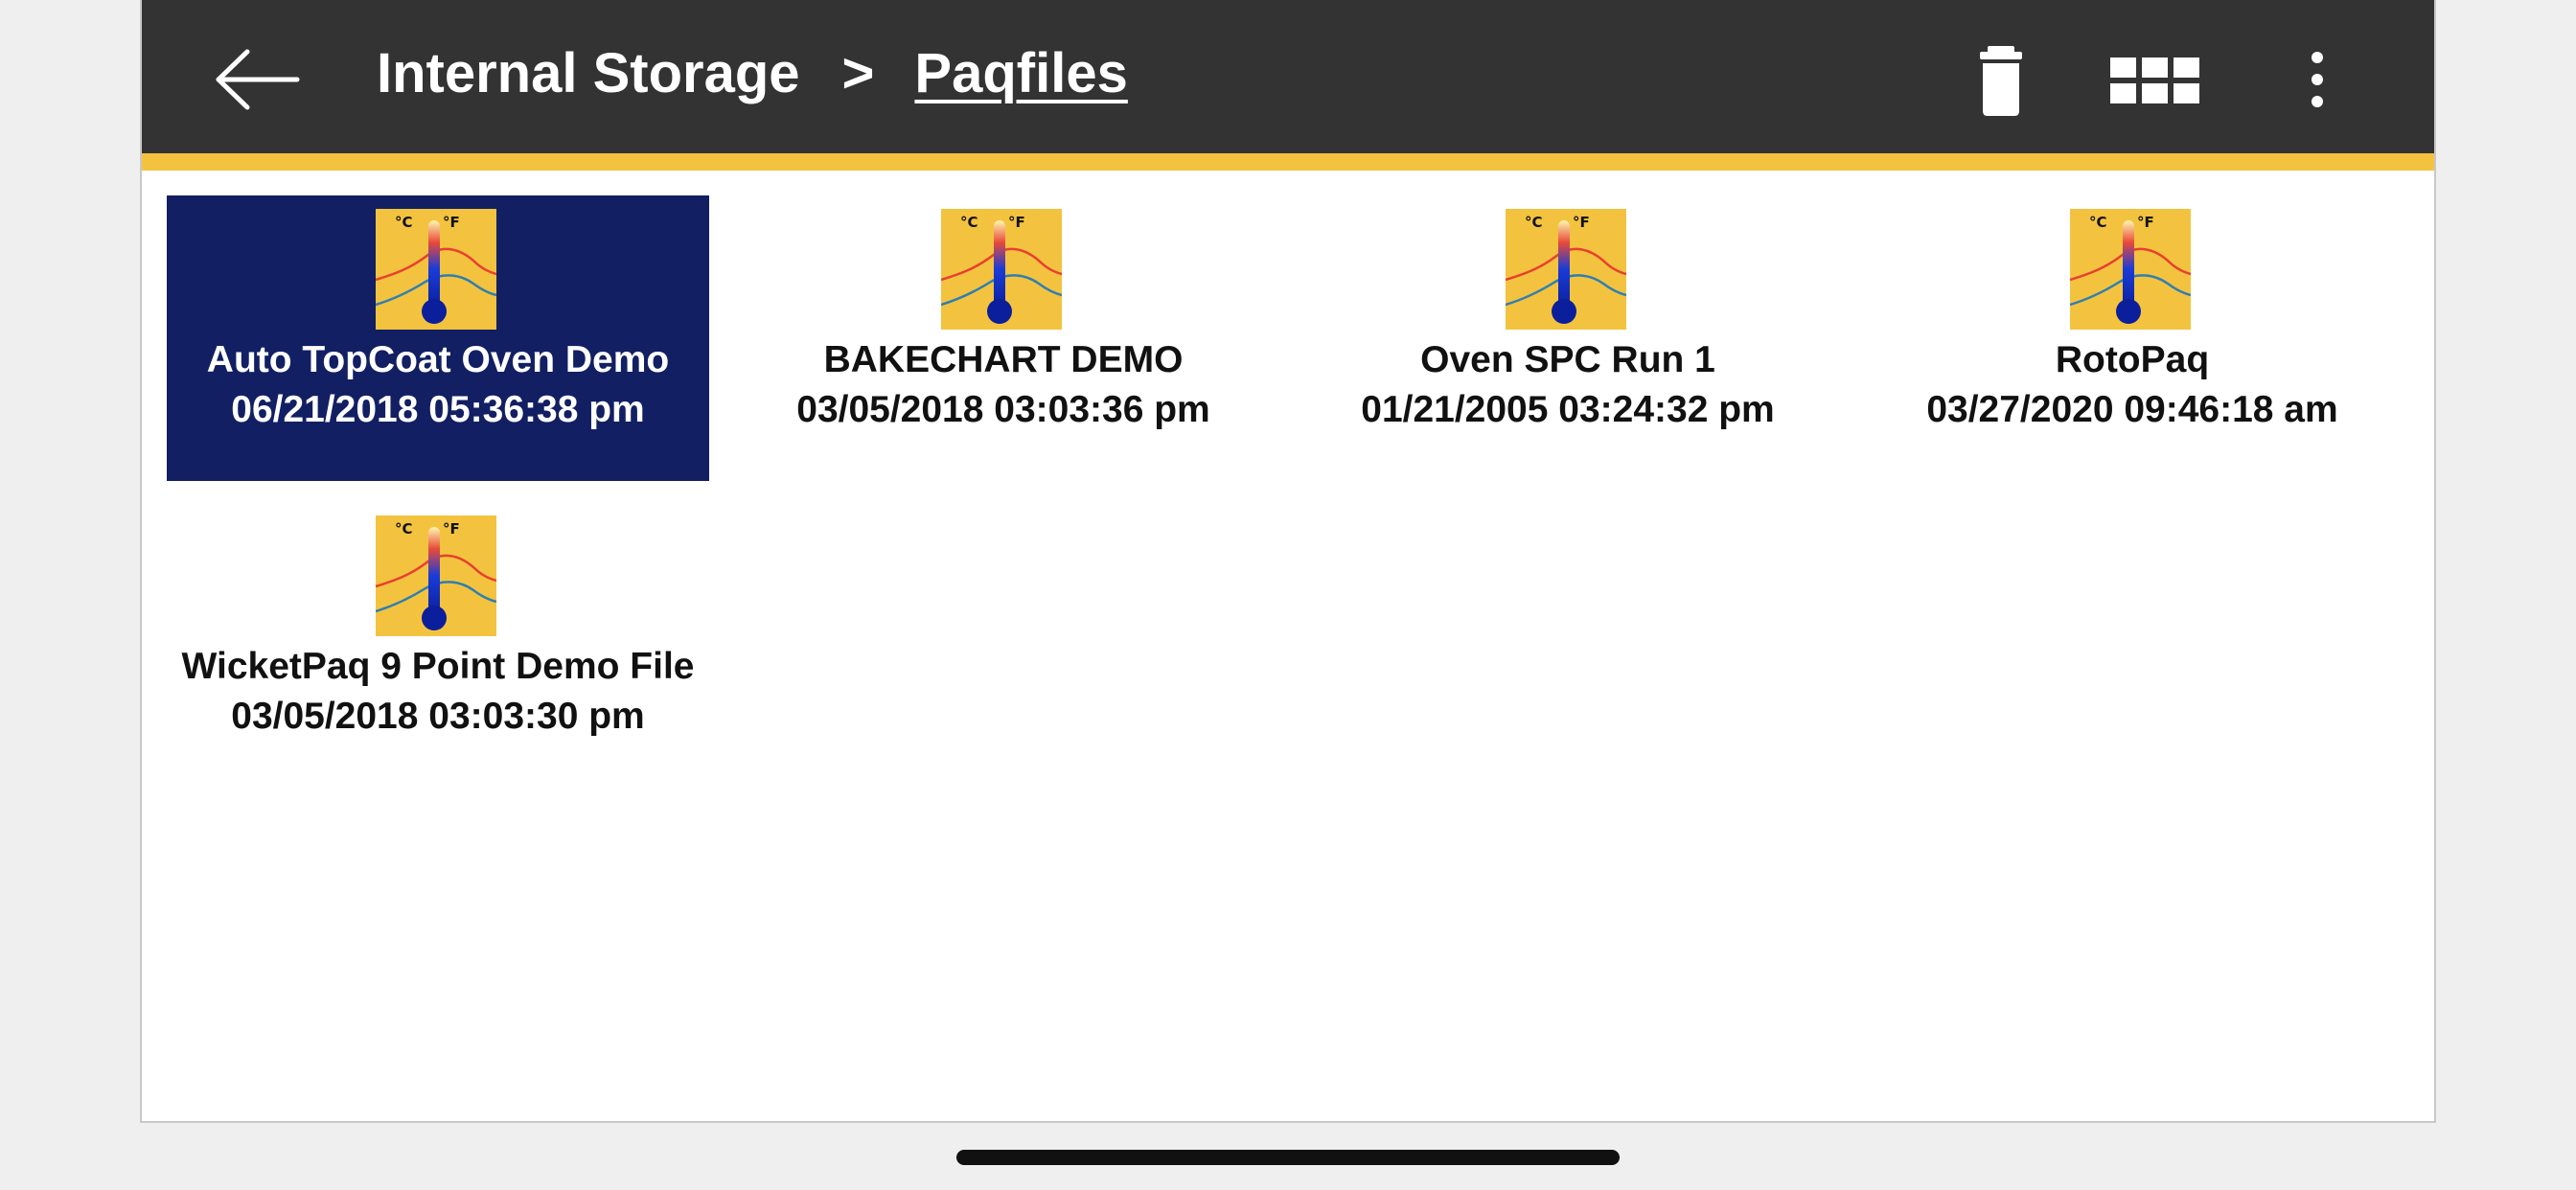 Image resolution: width=2576 pixels, height=1190 pixels. Describe the element at coordinates (438, 359) in the screenshot. I see `file-name: Auto TopCoat Oven Demo` at that location.